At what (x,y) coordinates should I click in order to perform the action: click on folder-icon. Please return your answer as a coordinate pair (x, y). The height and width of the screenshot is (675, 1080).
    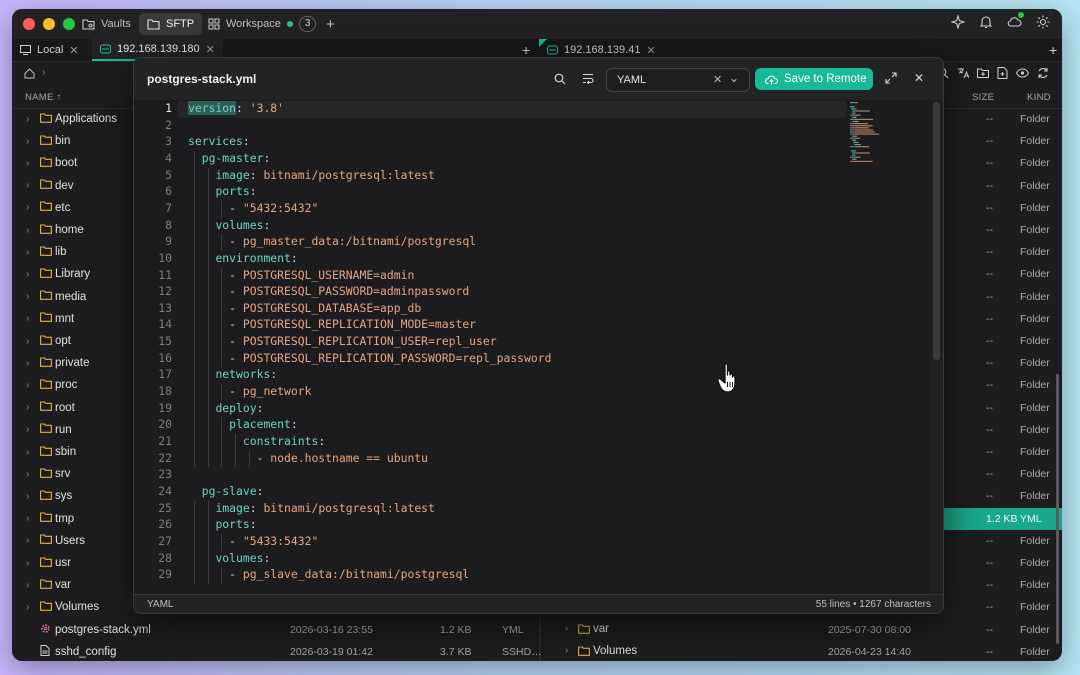
    Looking at the image, I should click on (46, 518).